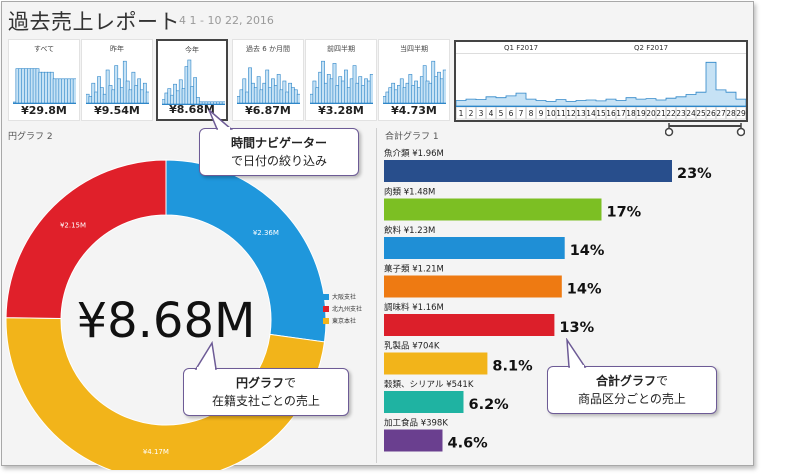  I want to click on bar-percent-label: 17%, so click(624, 213).